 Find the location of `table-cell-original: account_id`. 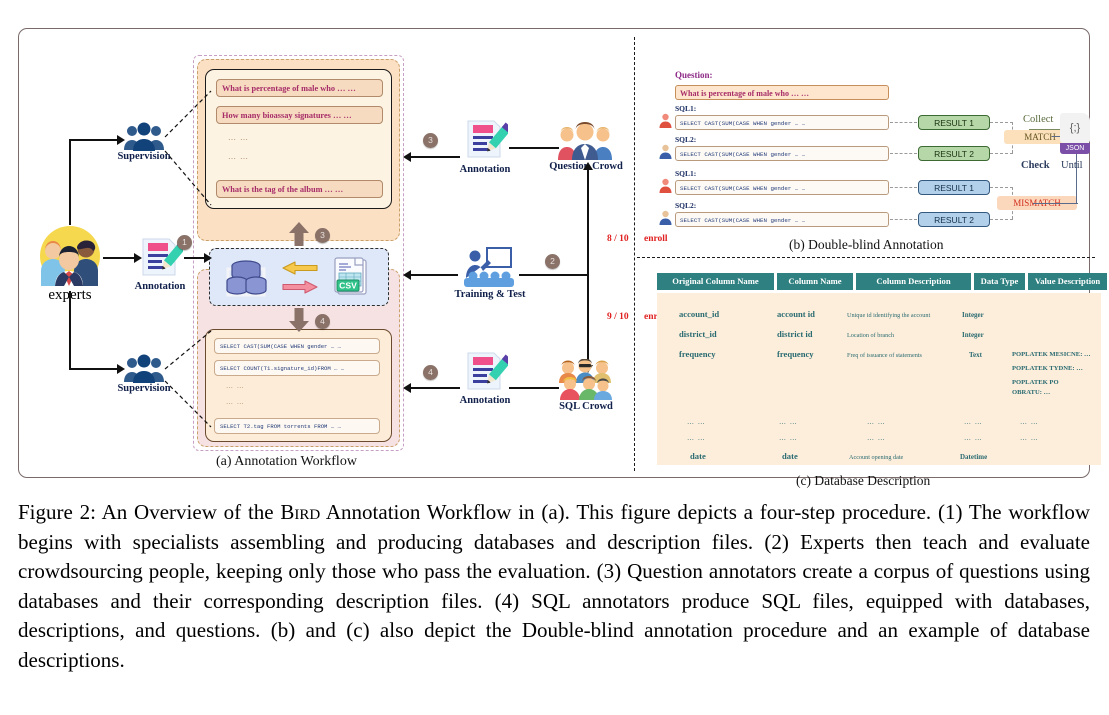

table-cell-original: account_id is located at coordinates (699, 314).